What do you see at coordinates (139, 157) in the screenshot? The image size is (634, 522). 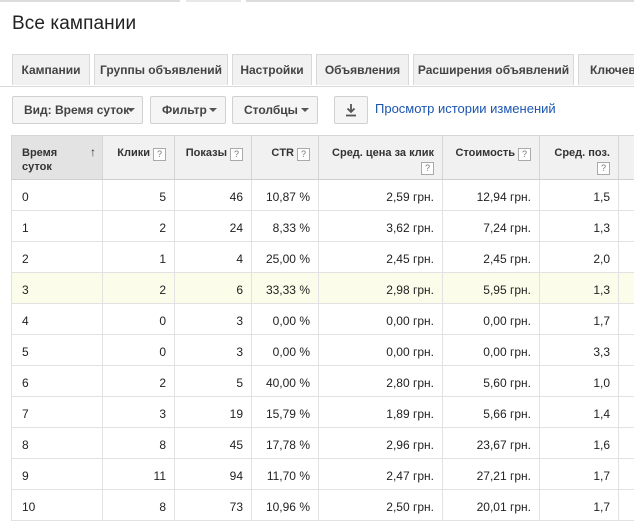 I see `column-header-clicks: Клики?` at bounding box center [139, 157].